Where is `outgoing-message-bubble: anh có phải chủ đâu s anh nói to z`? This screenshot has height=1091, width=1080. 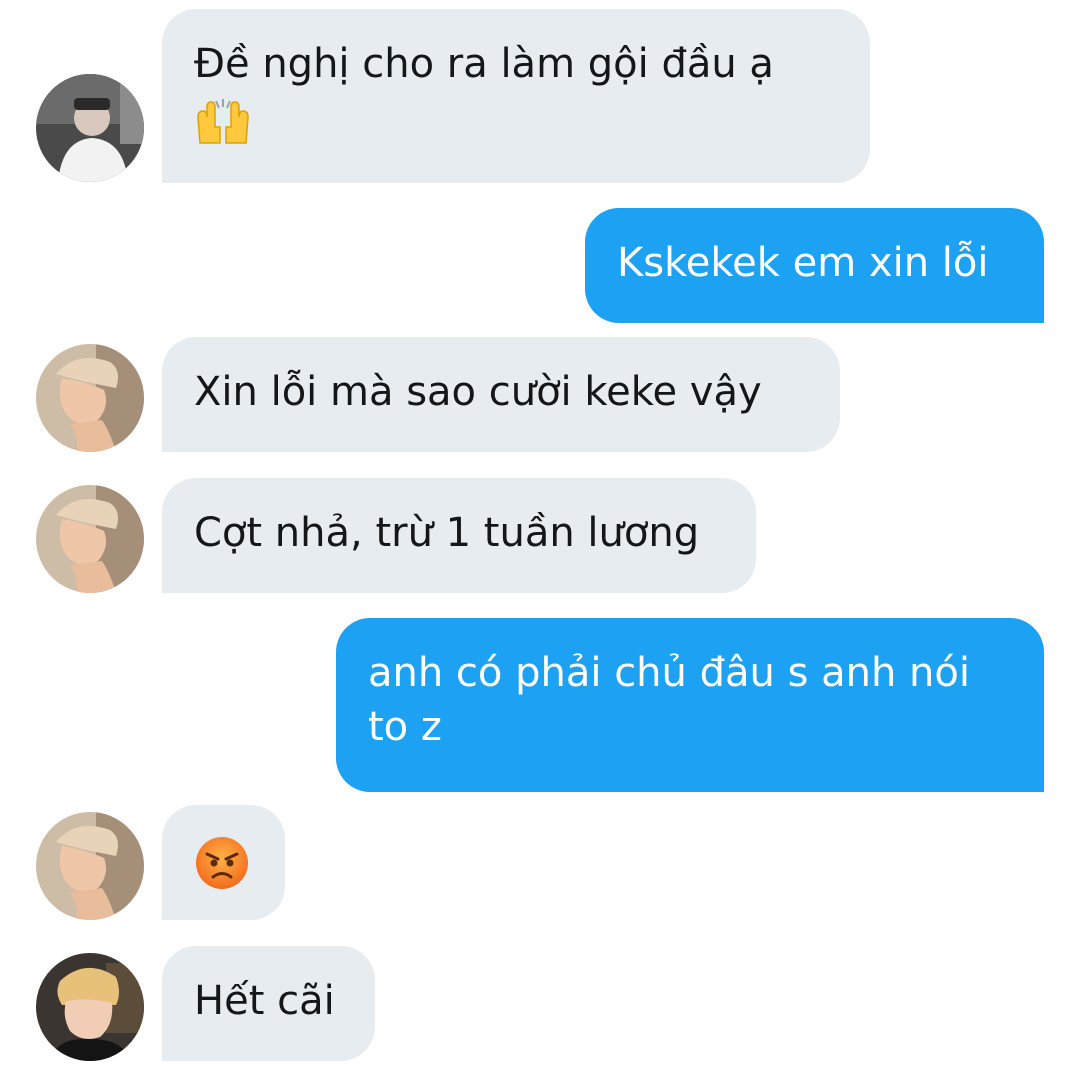 outgoing-message-bubble: anh có phải chủ đâu s anh nói to z is located at coordinates (690, 705).